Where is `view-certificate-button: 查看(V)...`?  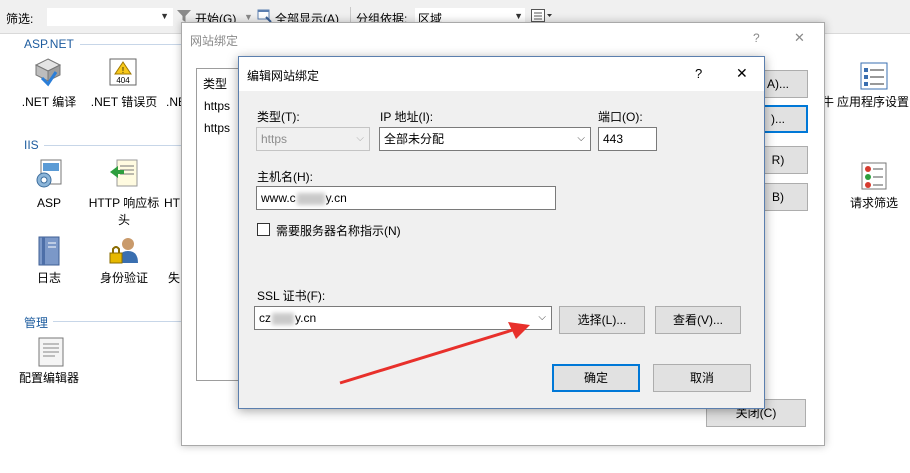
view-certificate-button: 查看(V)... is located at coordinates (698, 320).